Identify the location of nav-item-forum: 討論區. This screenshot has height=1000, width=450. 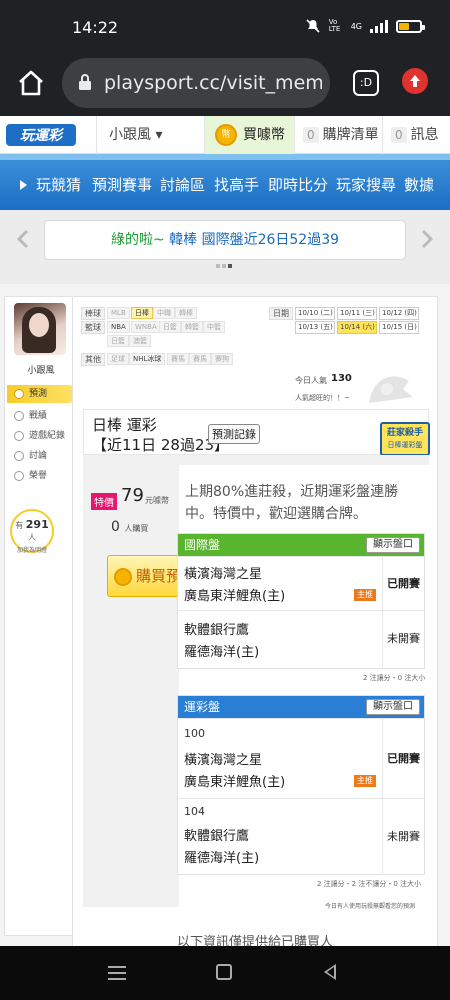
(182, 185).